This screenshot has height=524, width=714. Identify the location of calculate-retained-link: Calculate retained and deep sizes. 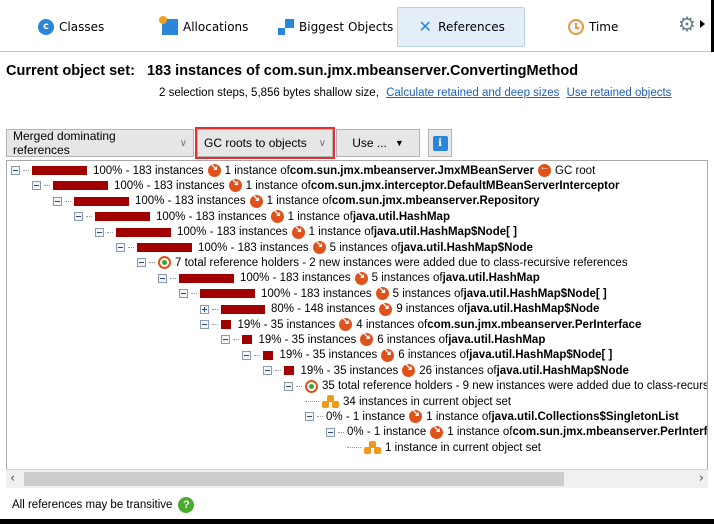
(472, 93).